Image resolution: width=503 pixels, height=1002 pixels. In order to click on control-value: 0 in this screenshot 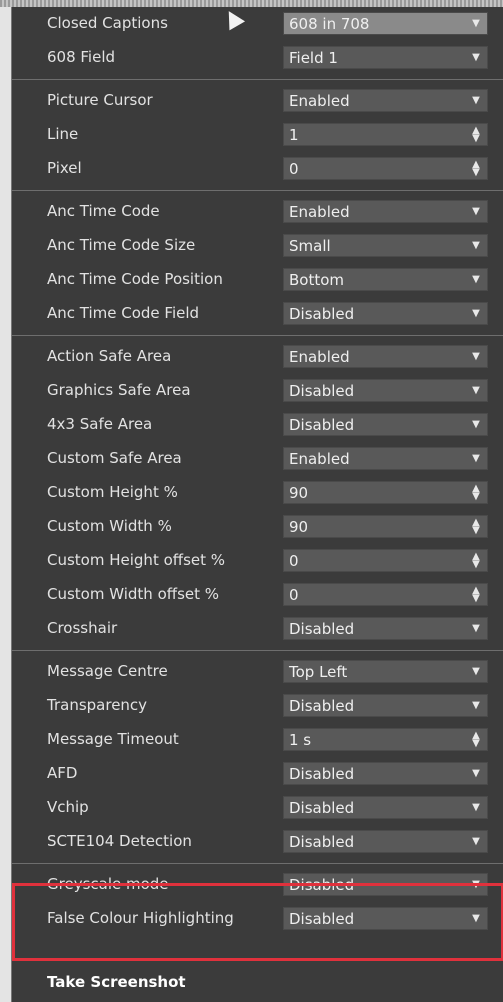, I will do `click(294, 169)`.